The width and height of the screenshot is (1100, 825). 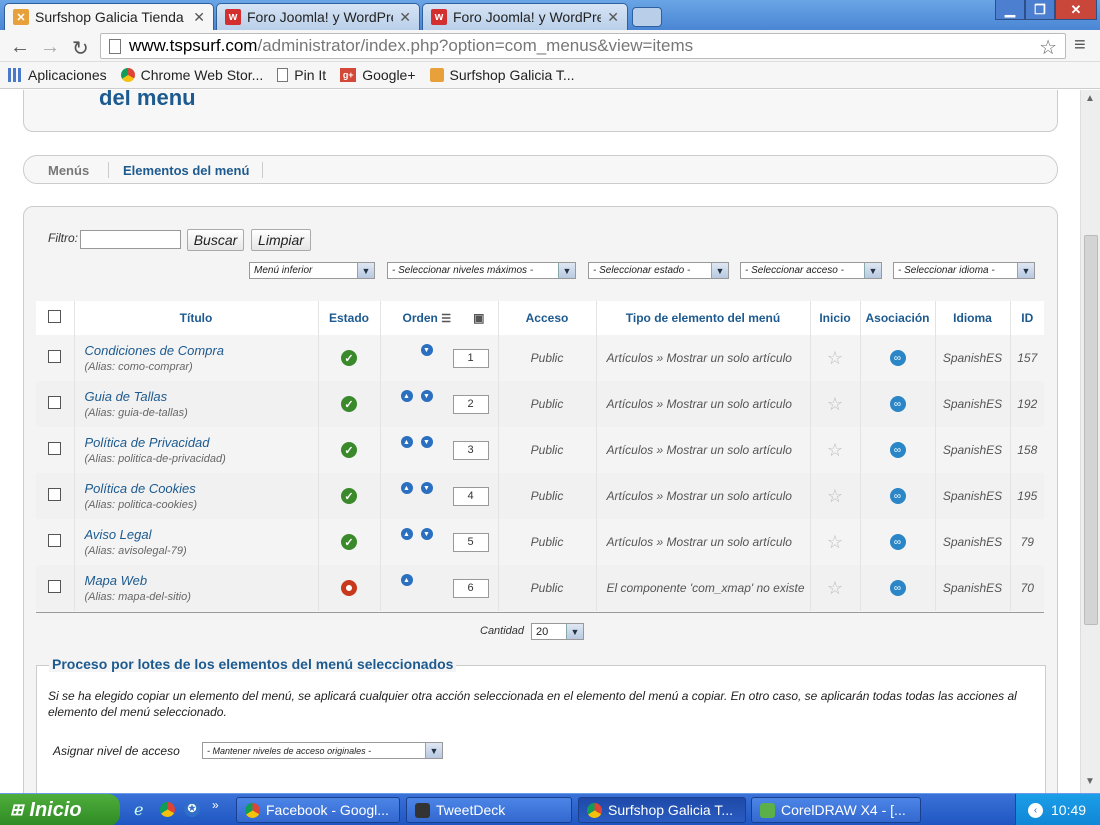 I want to click on col-language: Idioma, so click(x=973, y=318).